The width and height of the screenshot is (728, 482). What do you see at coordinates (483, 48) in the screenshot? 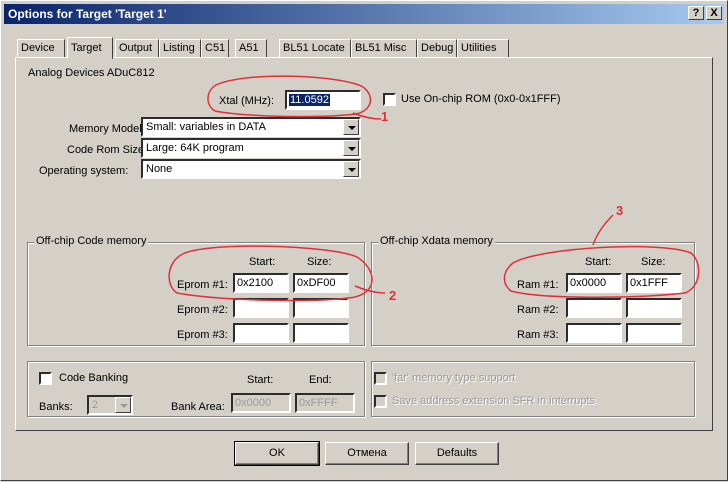
I see `tab-utilities: Utilities` at bounding box center [483, 48].